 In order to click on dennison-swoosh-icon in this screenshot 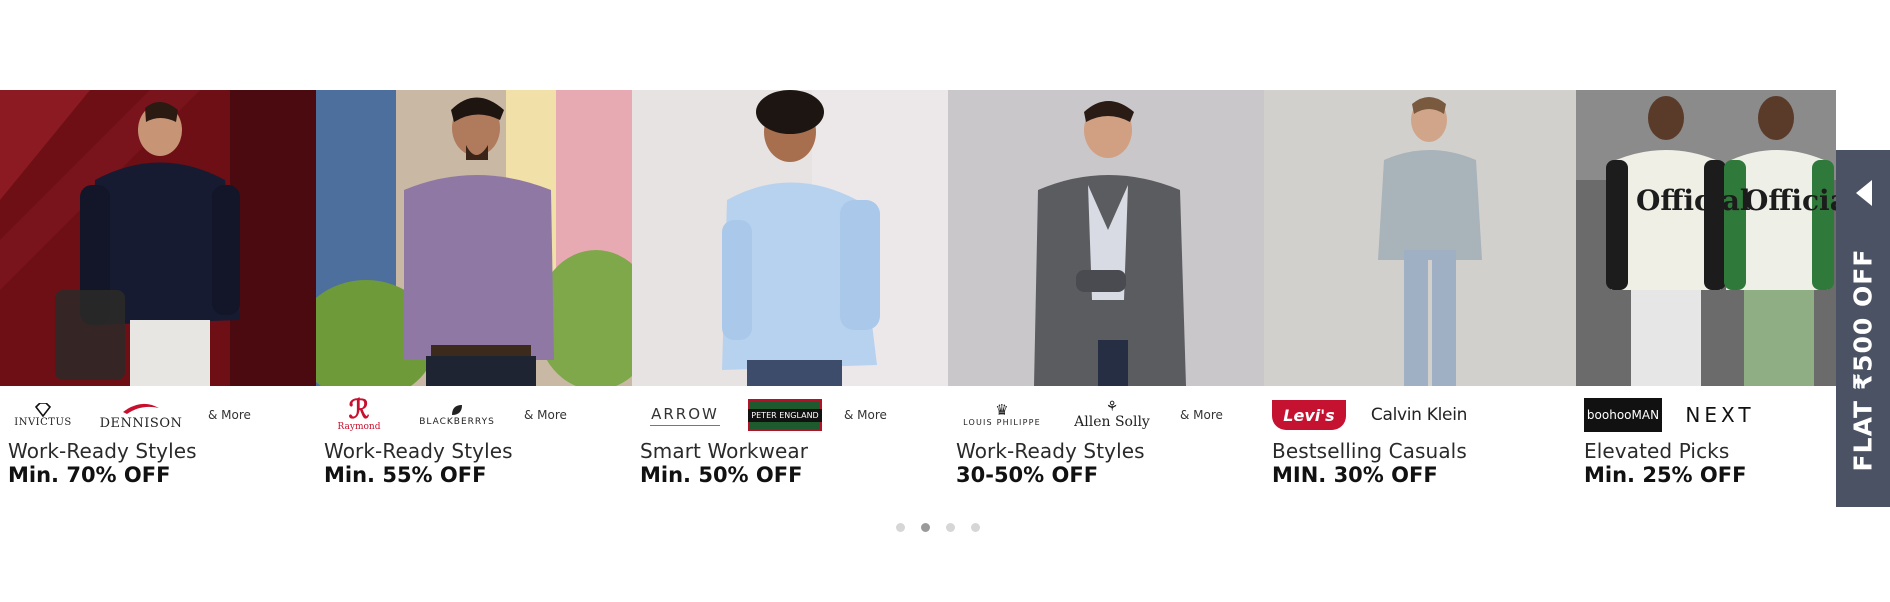, I will do `click(141, 408)`.